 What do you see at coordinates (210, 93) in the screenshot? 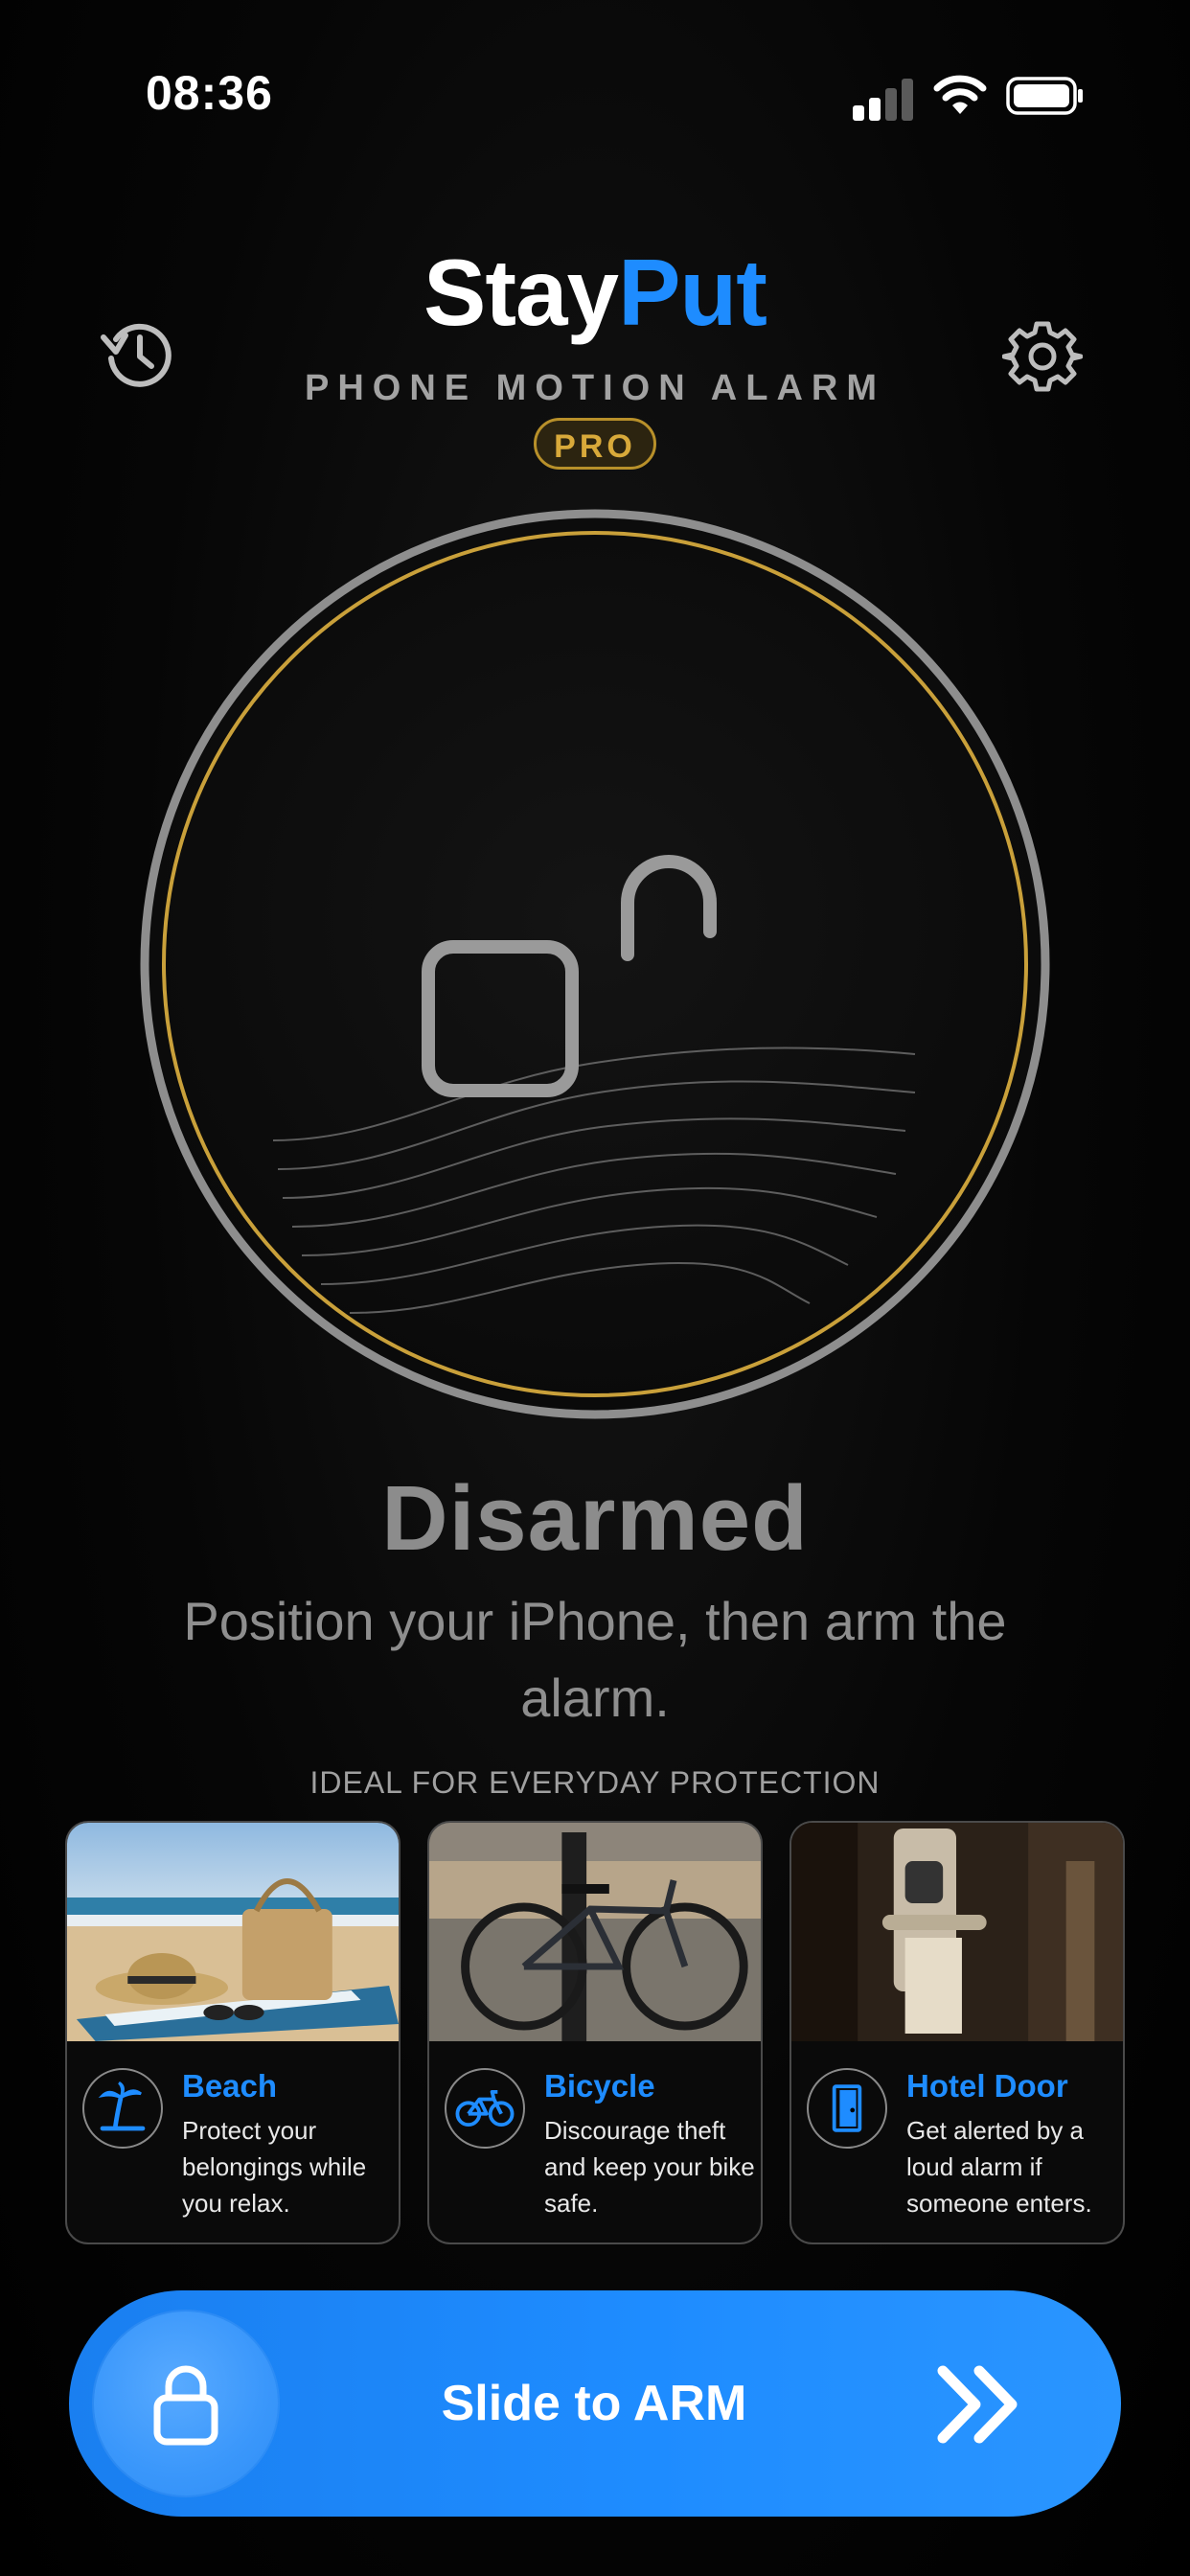
I see `status-time: 08:36` at bounding box center [210, 93].